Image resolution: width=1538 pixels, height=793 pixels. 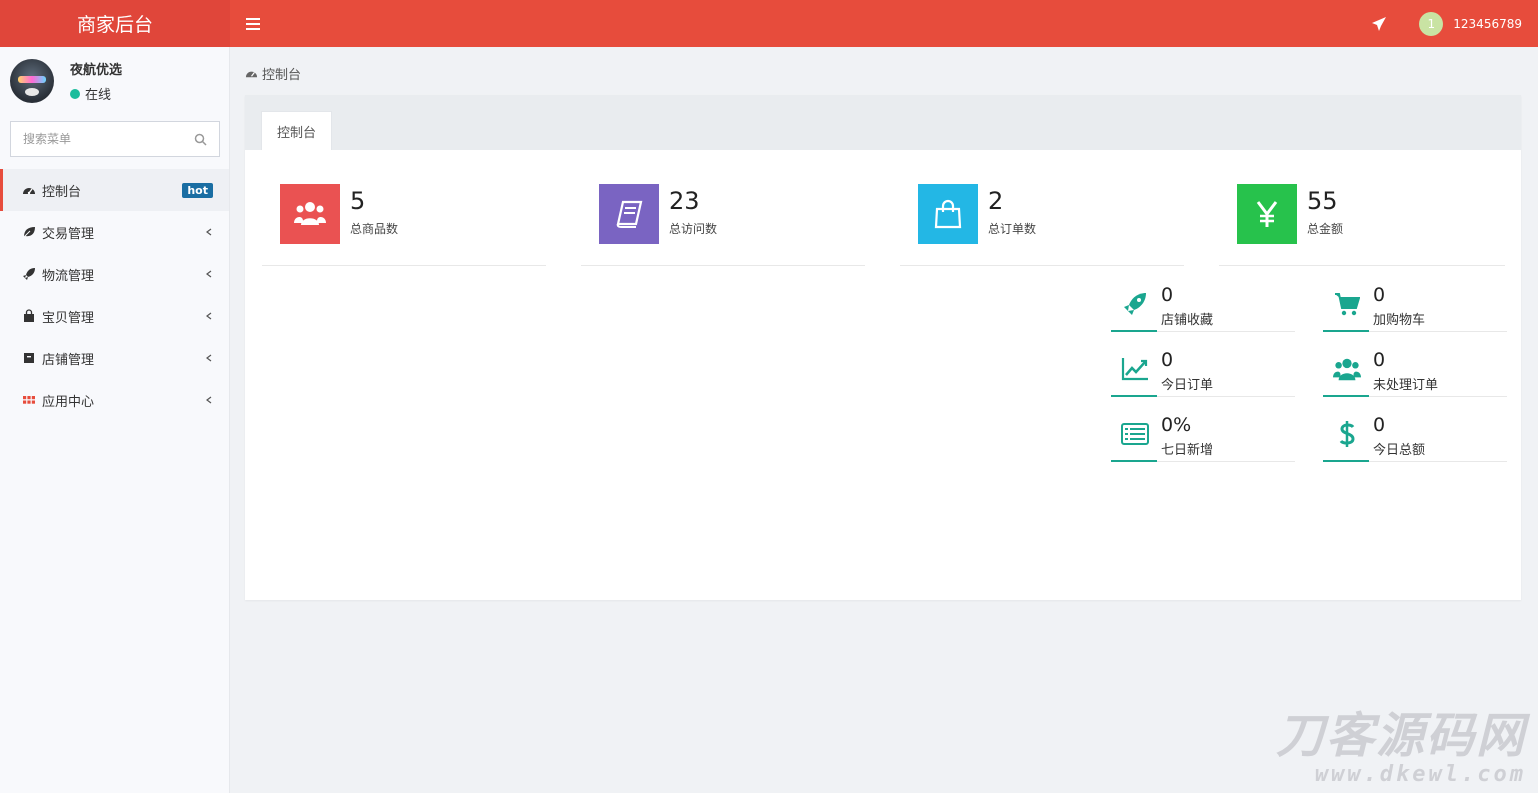 I want to click on stat-label: 总商品数, so click(x=374, y=229).